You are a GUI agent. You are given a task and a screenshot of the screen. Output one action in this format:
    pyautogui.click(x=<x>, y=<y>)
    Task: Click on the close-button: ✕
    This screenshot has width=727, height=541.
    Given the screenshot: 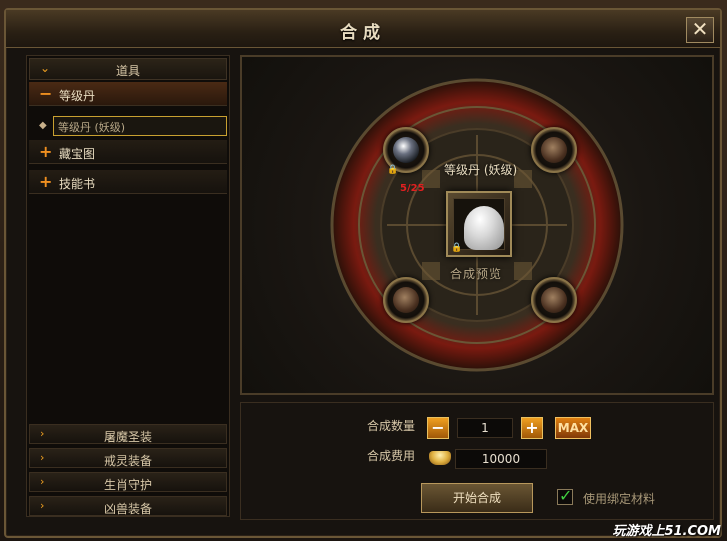 What is the action you would take?
    pyautogui.click(x=700, y=30)
    